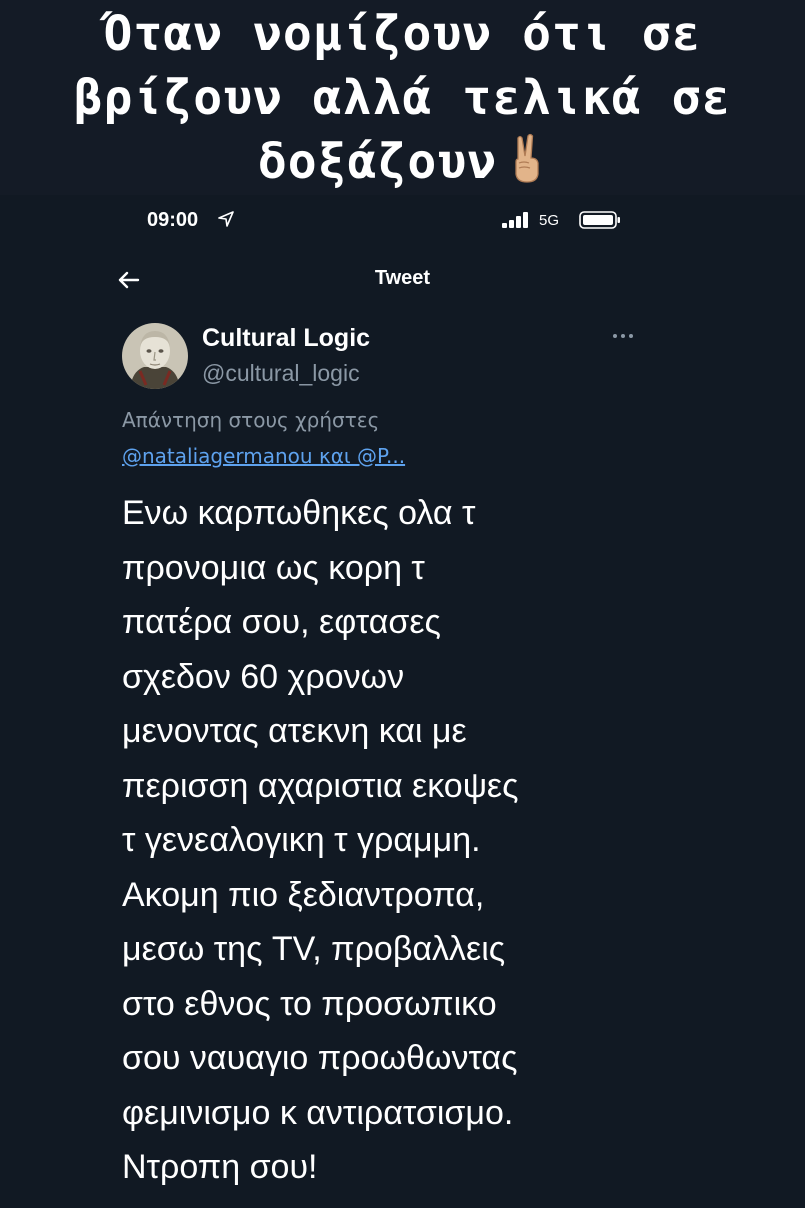 The width and height of the screenshot is (805, 1208). I want to click on caption-line-2: βρίζουν αλλά τελικά σε, so click(402, 98).